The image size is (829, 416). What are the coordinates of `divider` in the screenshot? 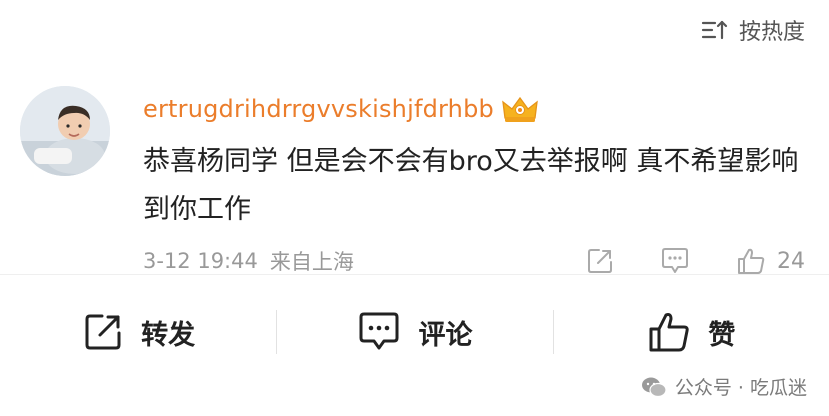 It's located at (414, 274).